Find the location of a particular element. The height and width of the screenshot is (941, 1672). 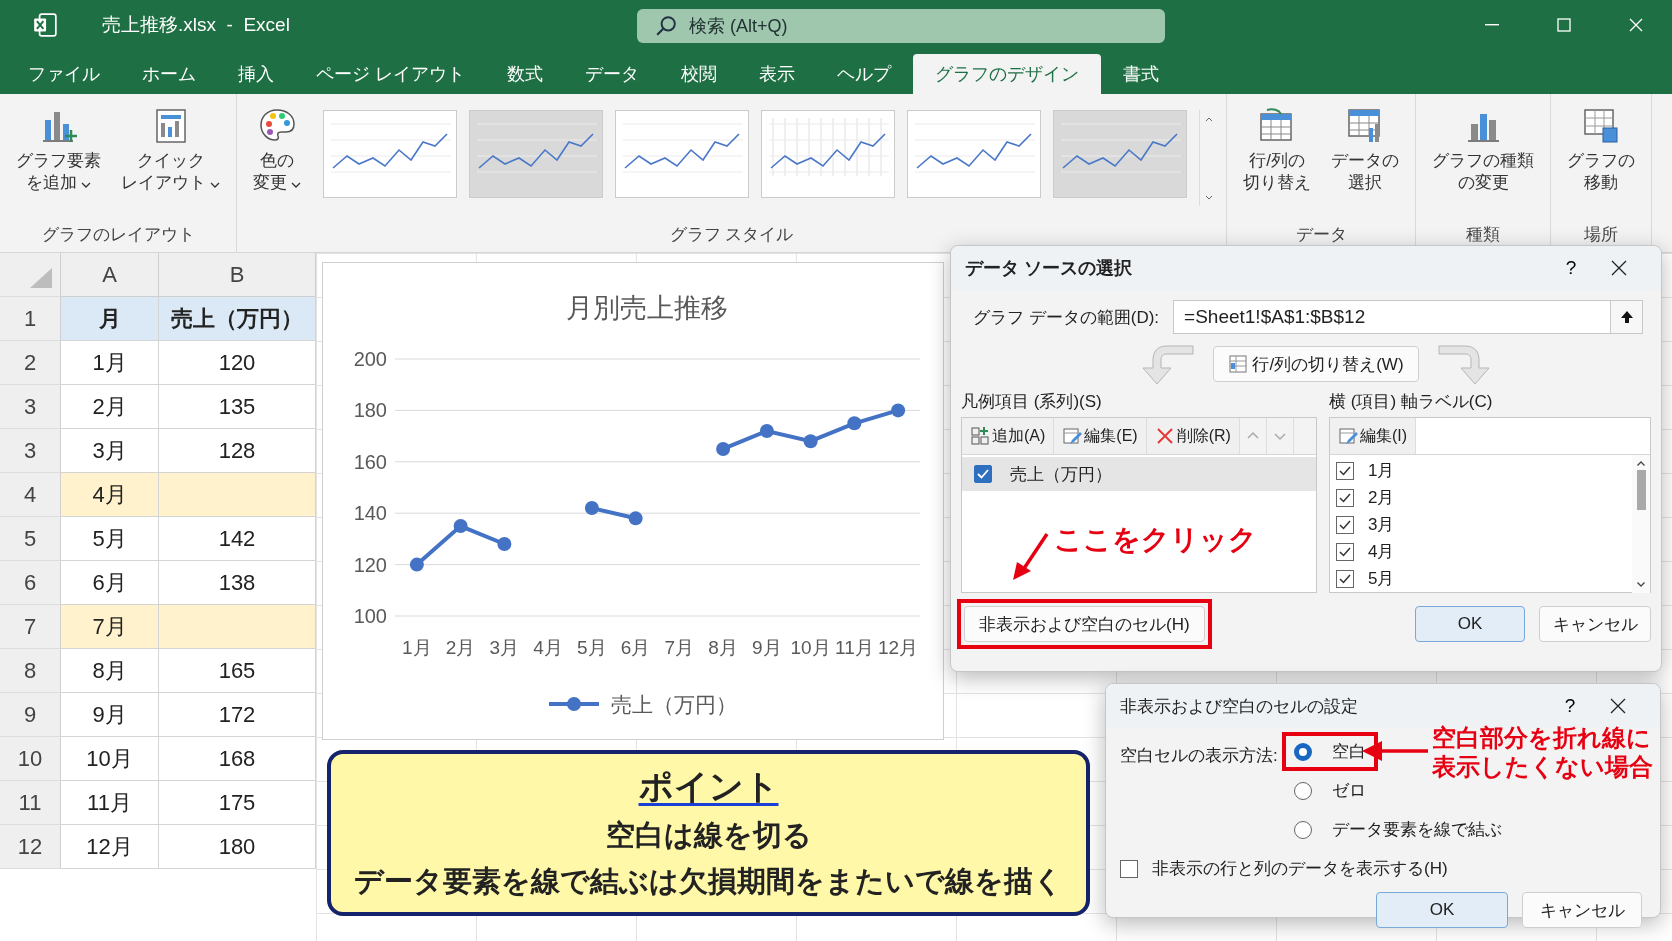

ribbon-tab: ヘルプ is located at coordinates (864, 74).